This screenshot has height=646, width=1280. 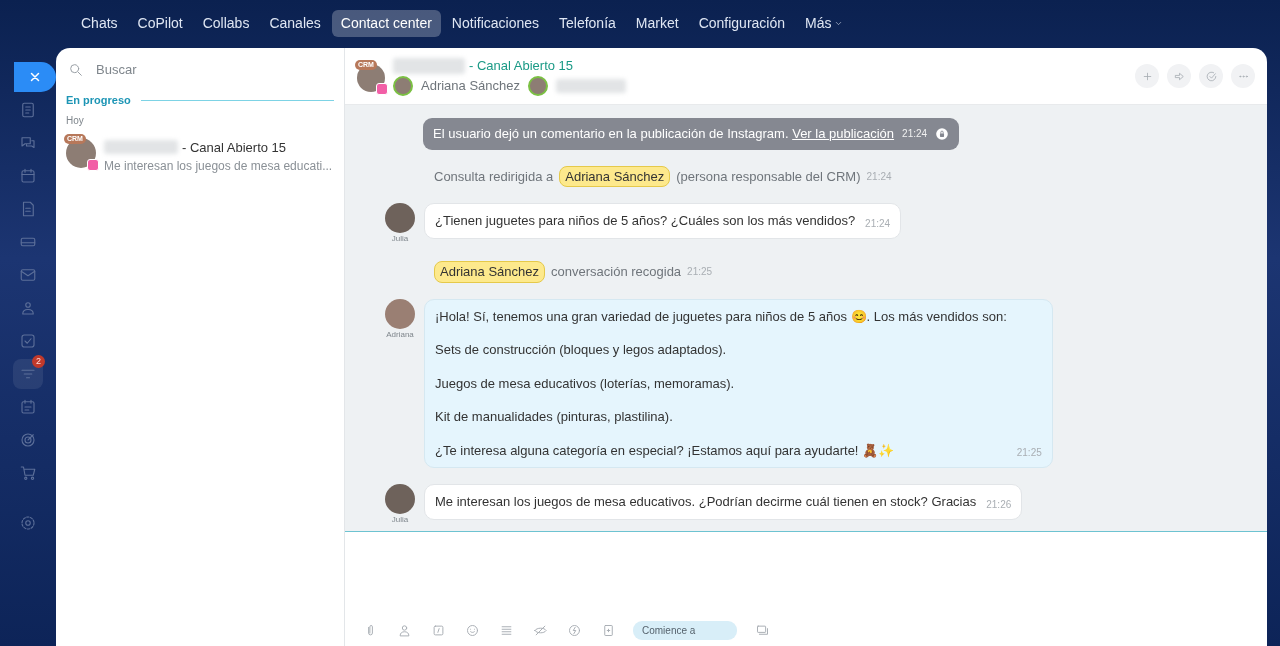 What do you see at coordinates (28, 110) in the screenshot?
I see `document-icon` at bounding box center [28, 110].